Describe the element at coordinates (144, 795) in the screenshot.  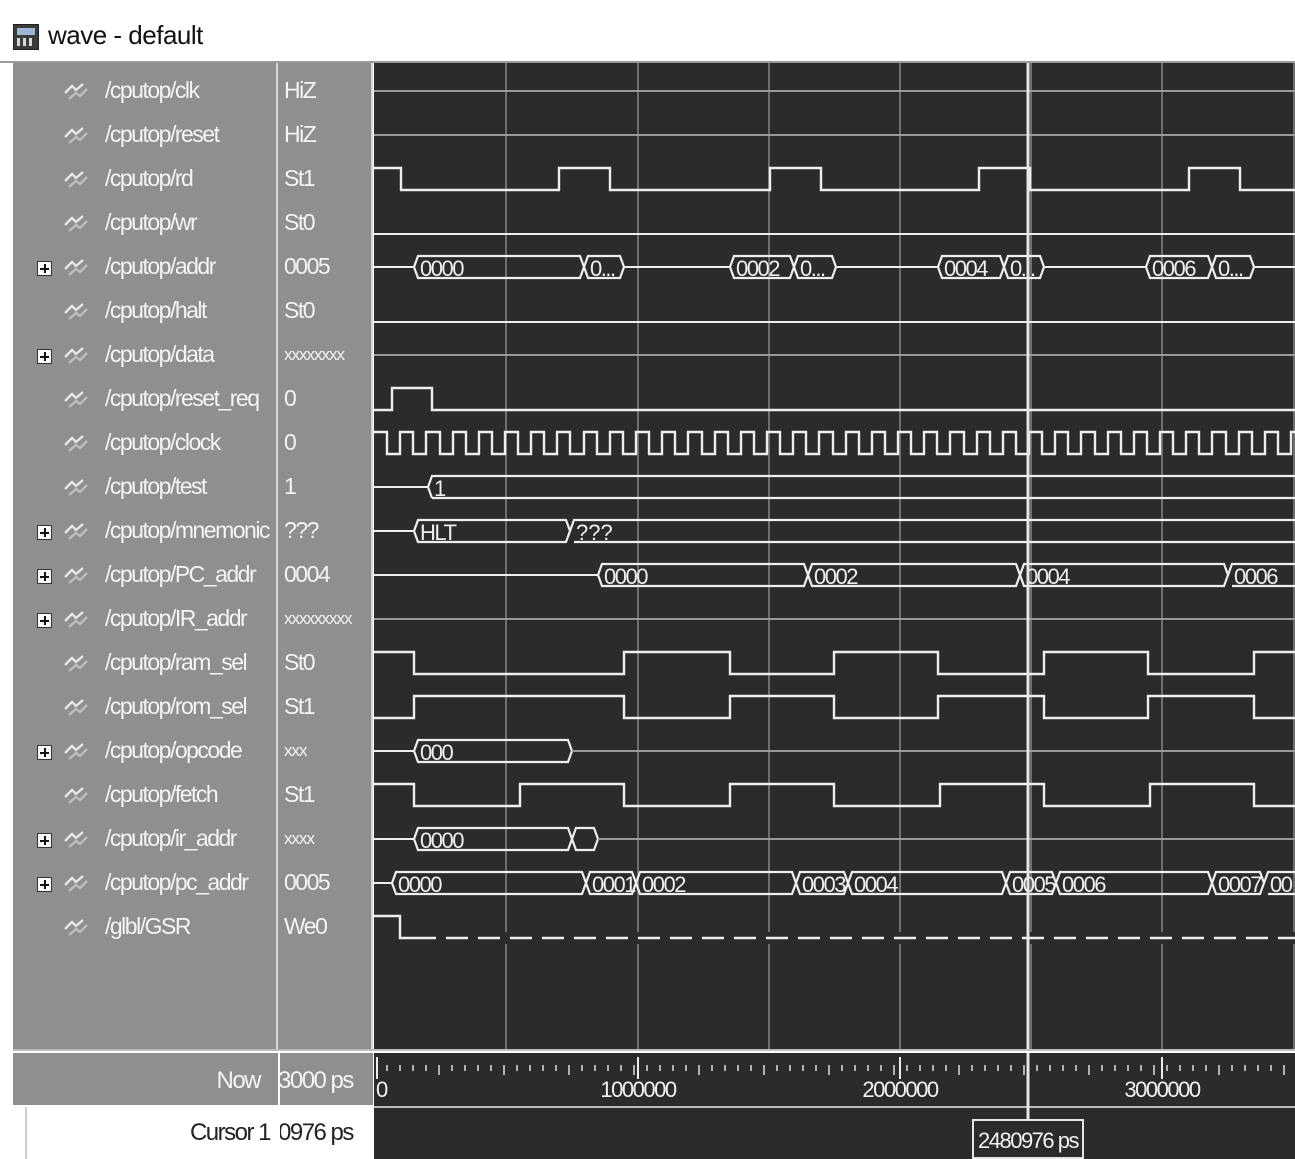
I see `signal-row-fetch: /cputop/fetch` at that location.